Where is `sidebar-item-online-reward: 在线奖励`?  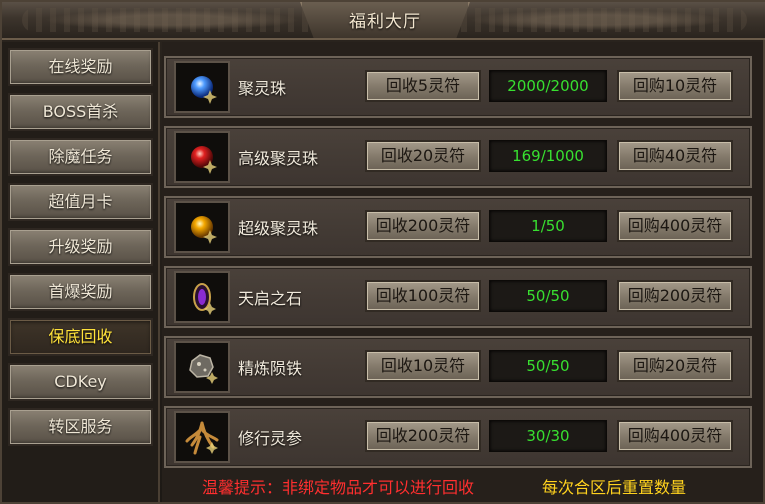
sidebar-item-online-reward: 在线奖励 is located at coordinates (80, 67).